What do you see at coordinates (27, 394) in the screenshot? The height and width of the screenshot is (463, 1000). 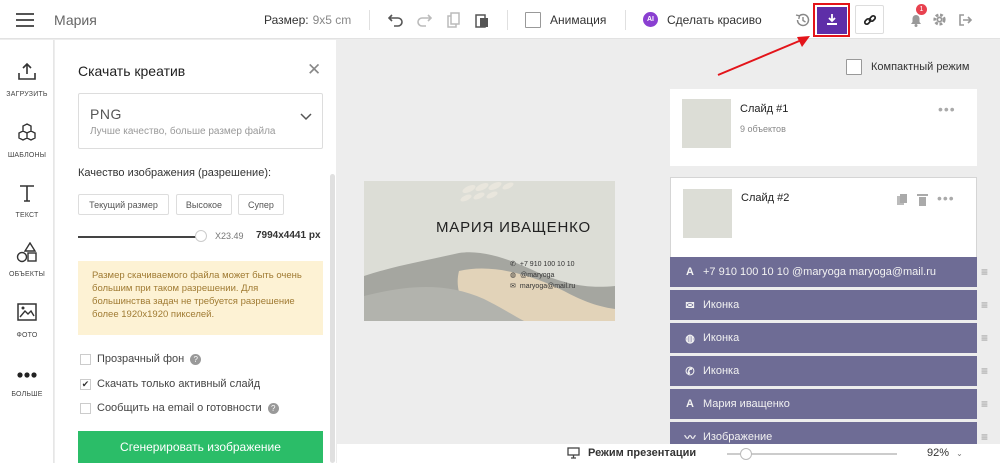 I see `sidebar-item-label: БОЛЬШЕ` at bounding box center [27, 394].